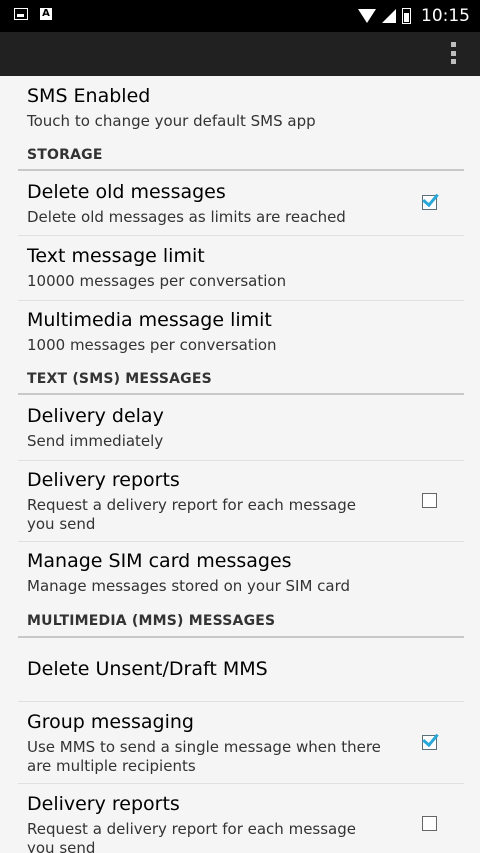 This screenshot has width=480, height=853. Describe the element at coordinates (119, 379) in the screenshot. I see `category-label: TEXT (SMS) MESSAGES` at that location.